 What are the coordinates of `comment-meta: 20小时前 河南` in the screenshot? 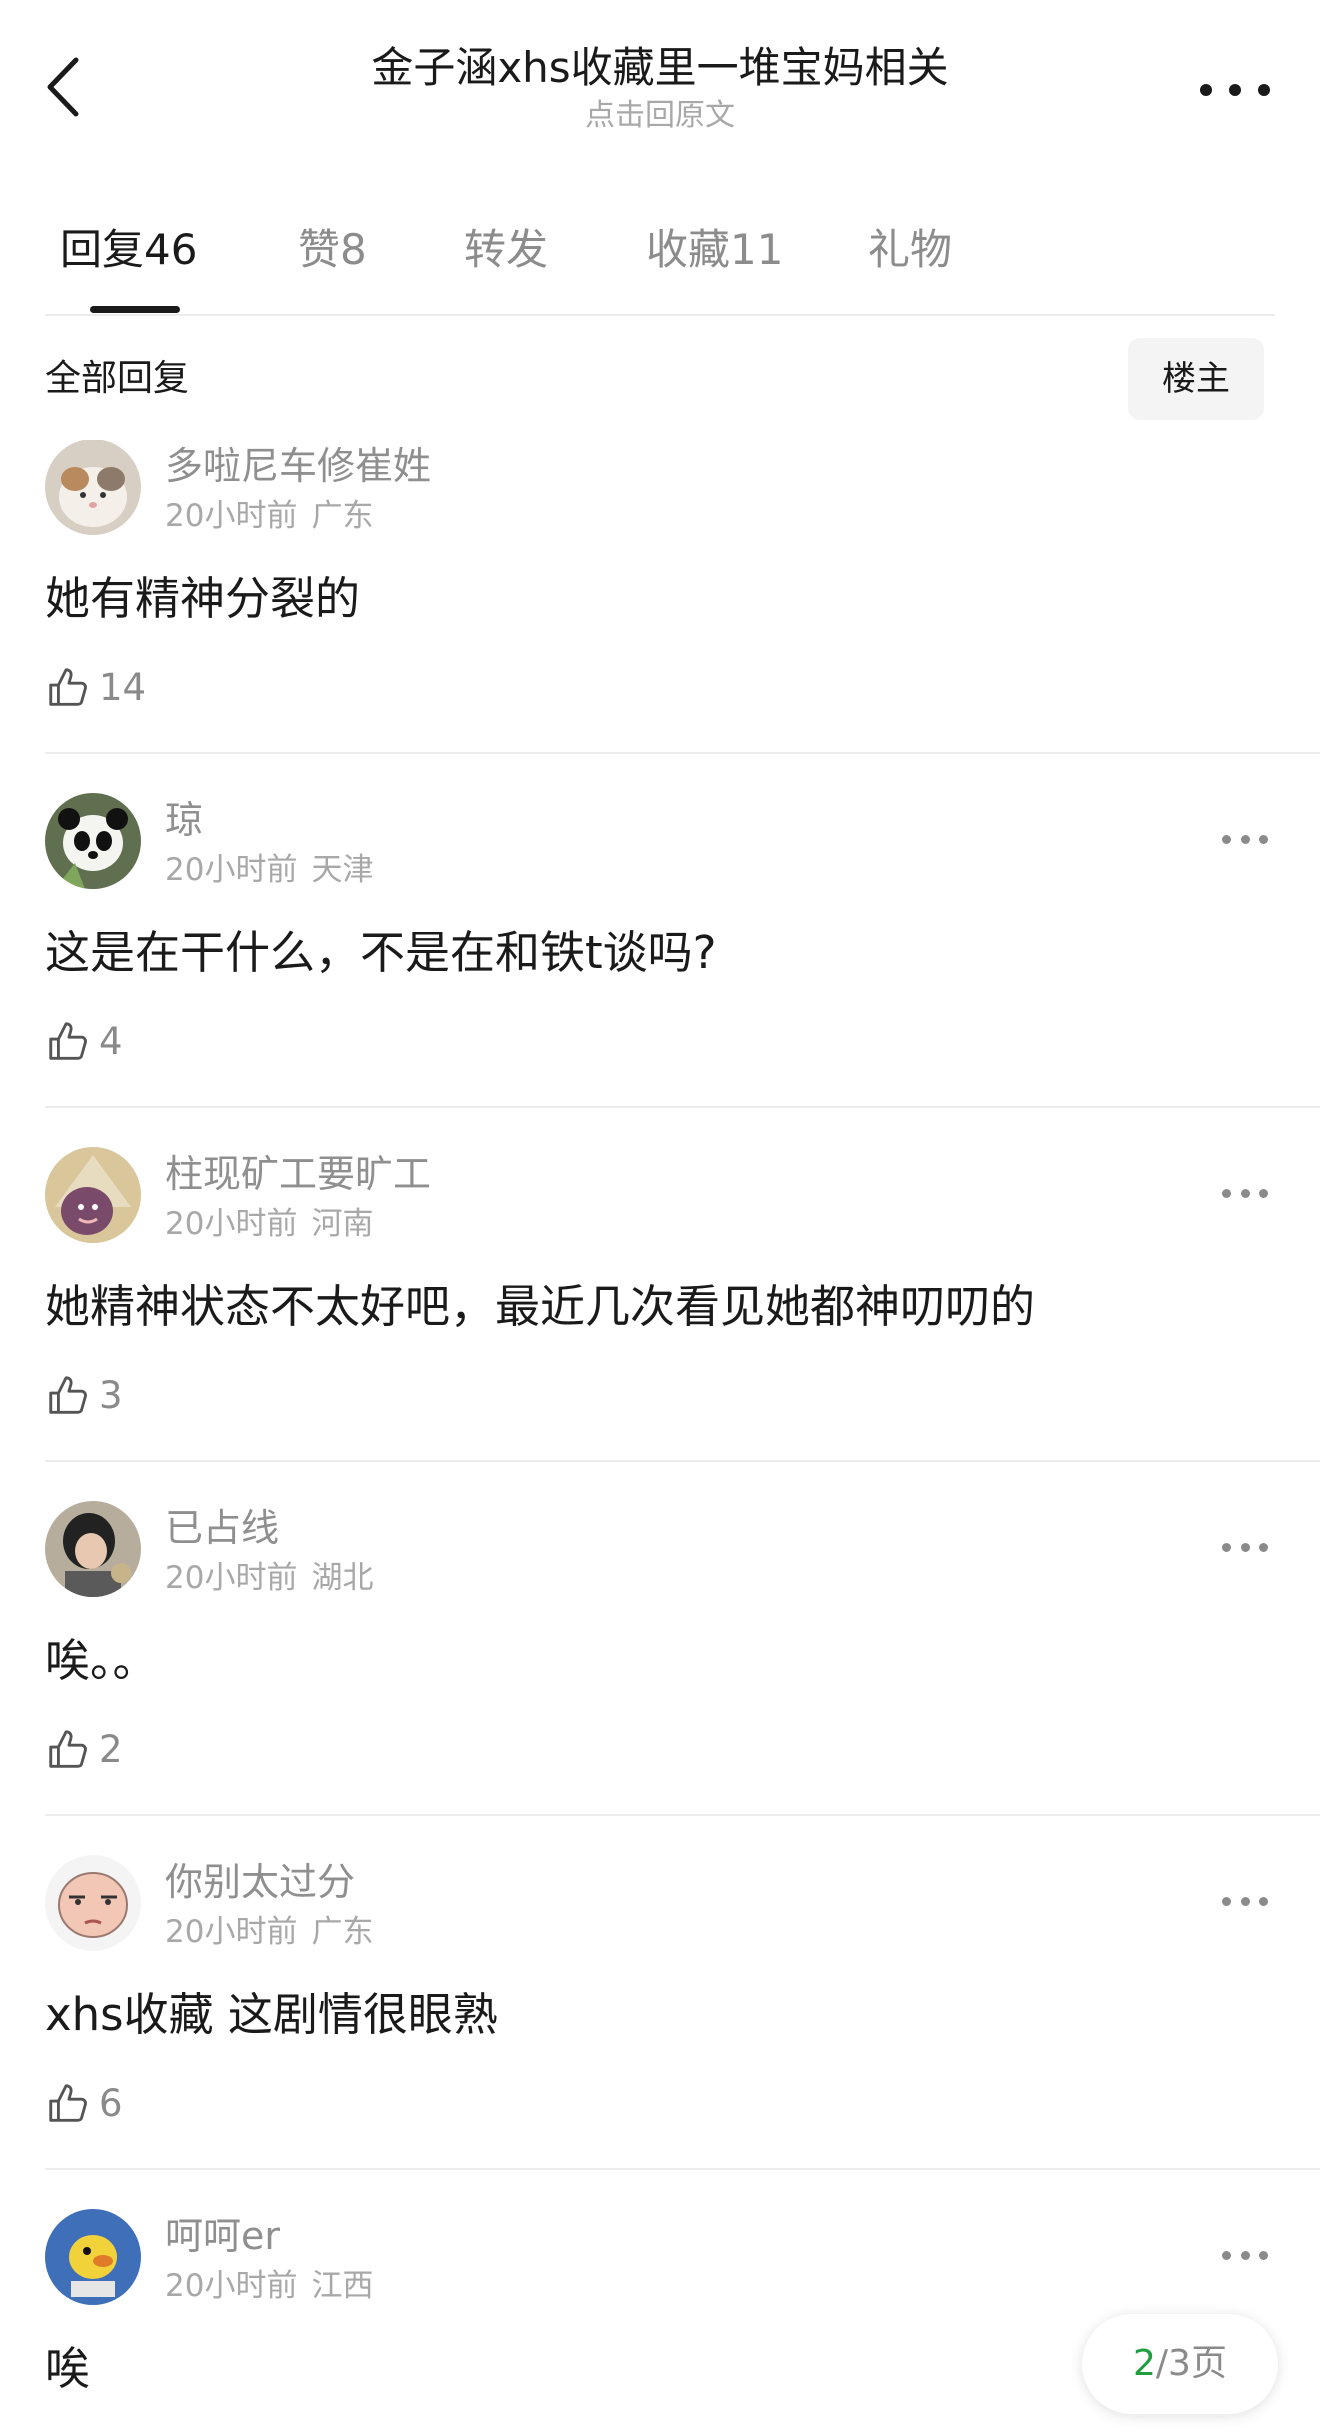 It's located at (269, 1224).